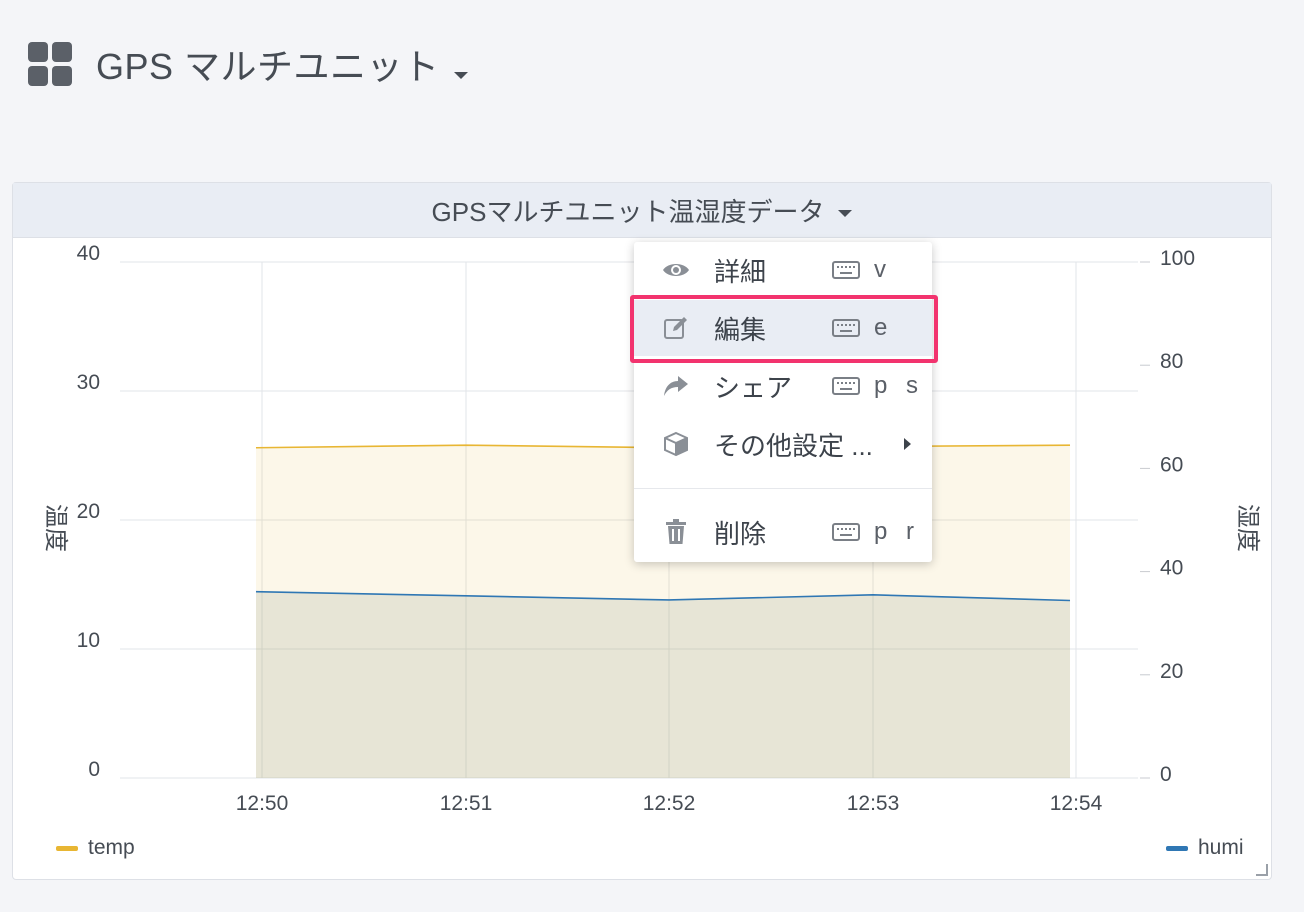 This screenshot has width=1304, height=912. What do you see at coordinates (1171, 568) in the screenshot?
I see `y-right-tick-label: 40` at bounding box center [1171, 568].